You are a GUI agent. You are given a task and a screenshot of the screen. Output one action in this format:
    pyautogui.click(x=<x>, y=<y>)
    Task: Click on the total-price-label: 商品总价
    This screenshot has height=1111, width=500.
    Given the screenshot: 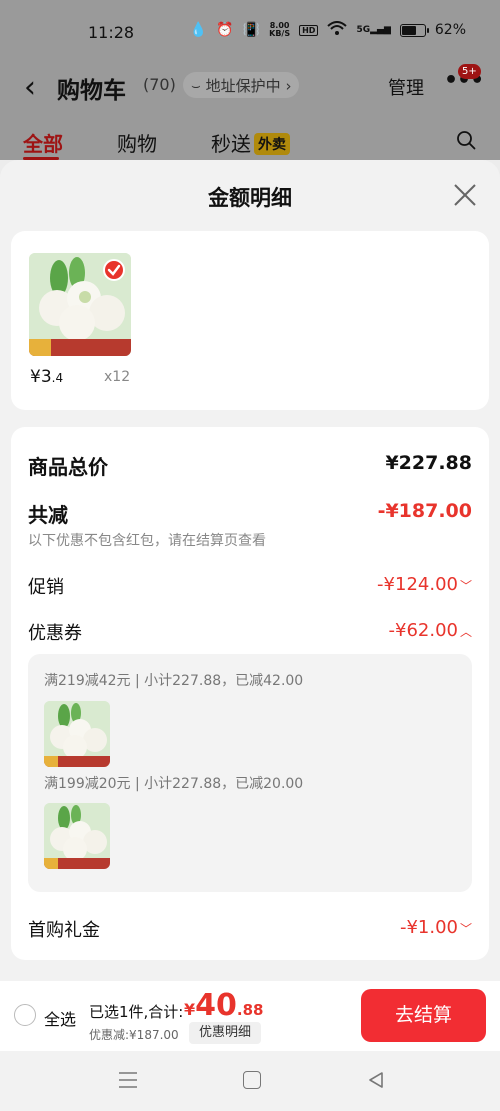 What is the action you would take?
    pyautogui.click(x=68, y=467)
    